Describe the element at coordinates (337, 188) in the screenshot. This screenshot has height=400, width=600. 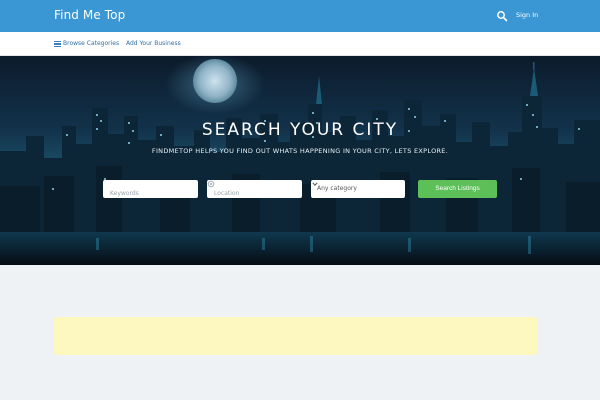
I see `category-select-value: Any category` at that location.